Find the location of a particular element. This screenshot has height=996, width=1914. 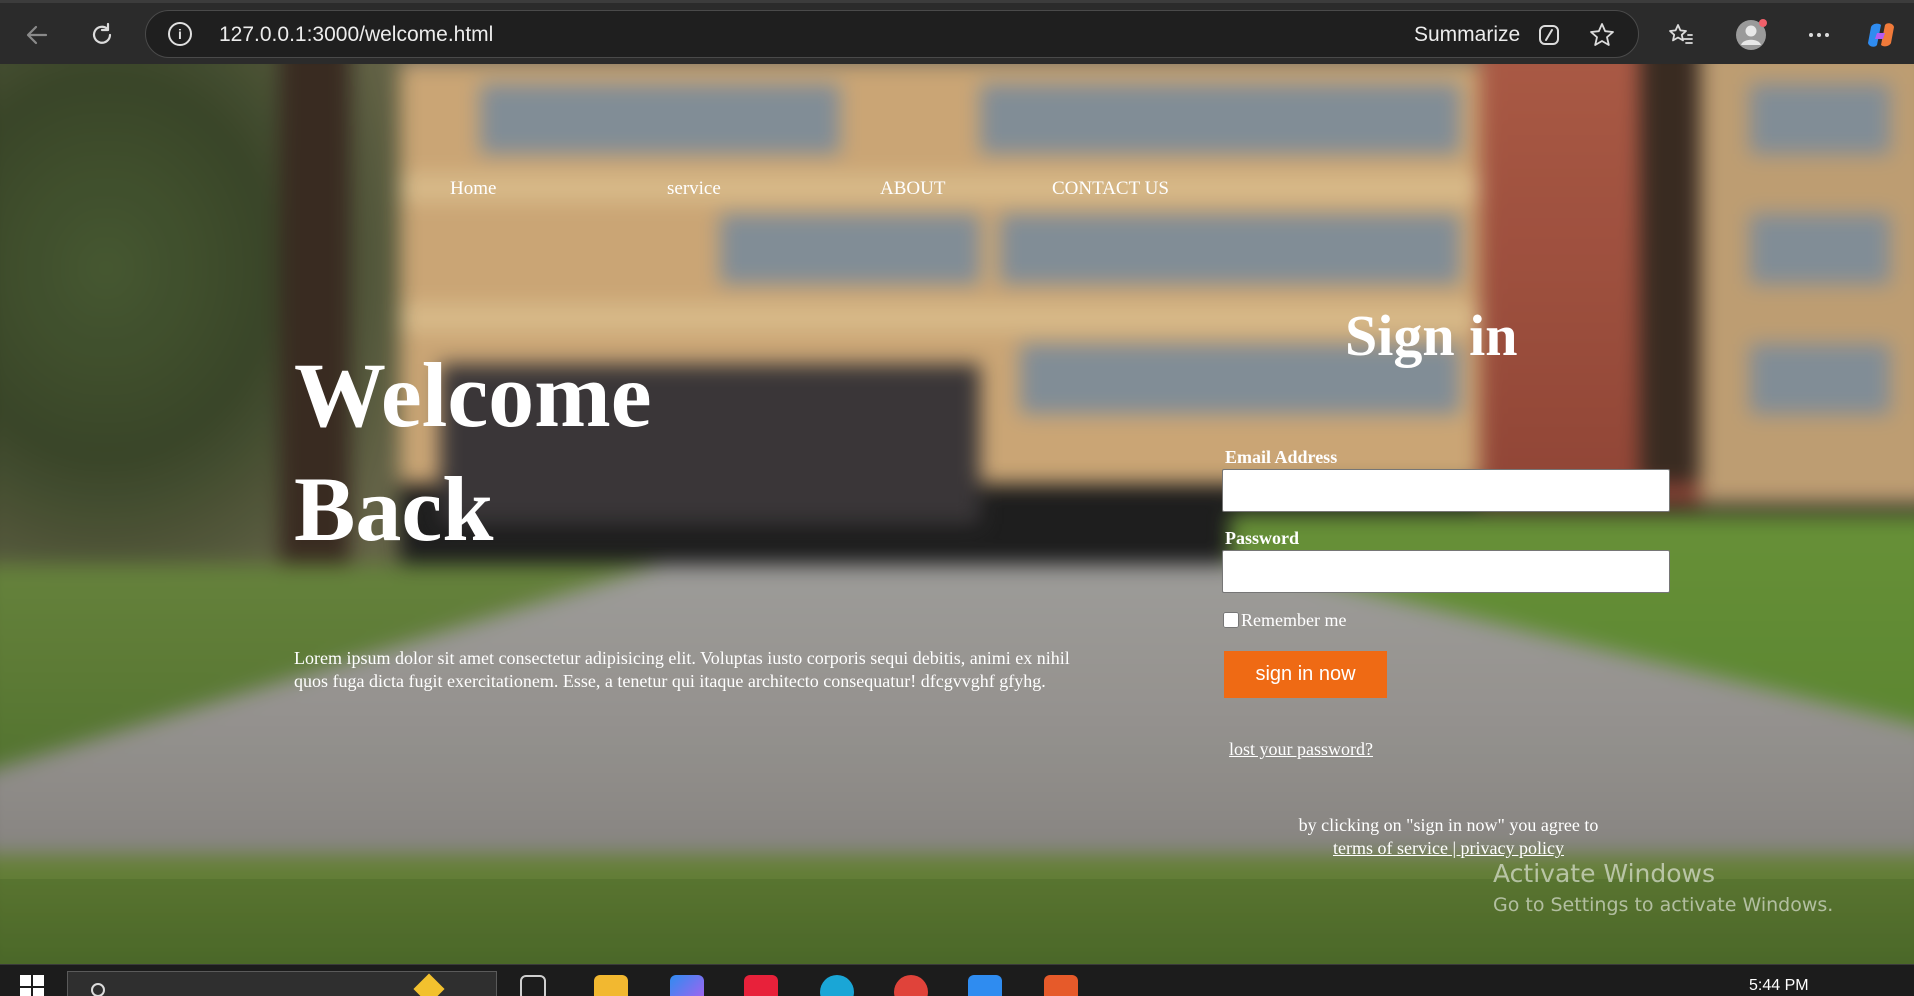

nav-contact-us: CONTACT US is located at coordinates (1110, 189).